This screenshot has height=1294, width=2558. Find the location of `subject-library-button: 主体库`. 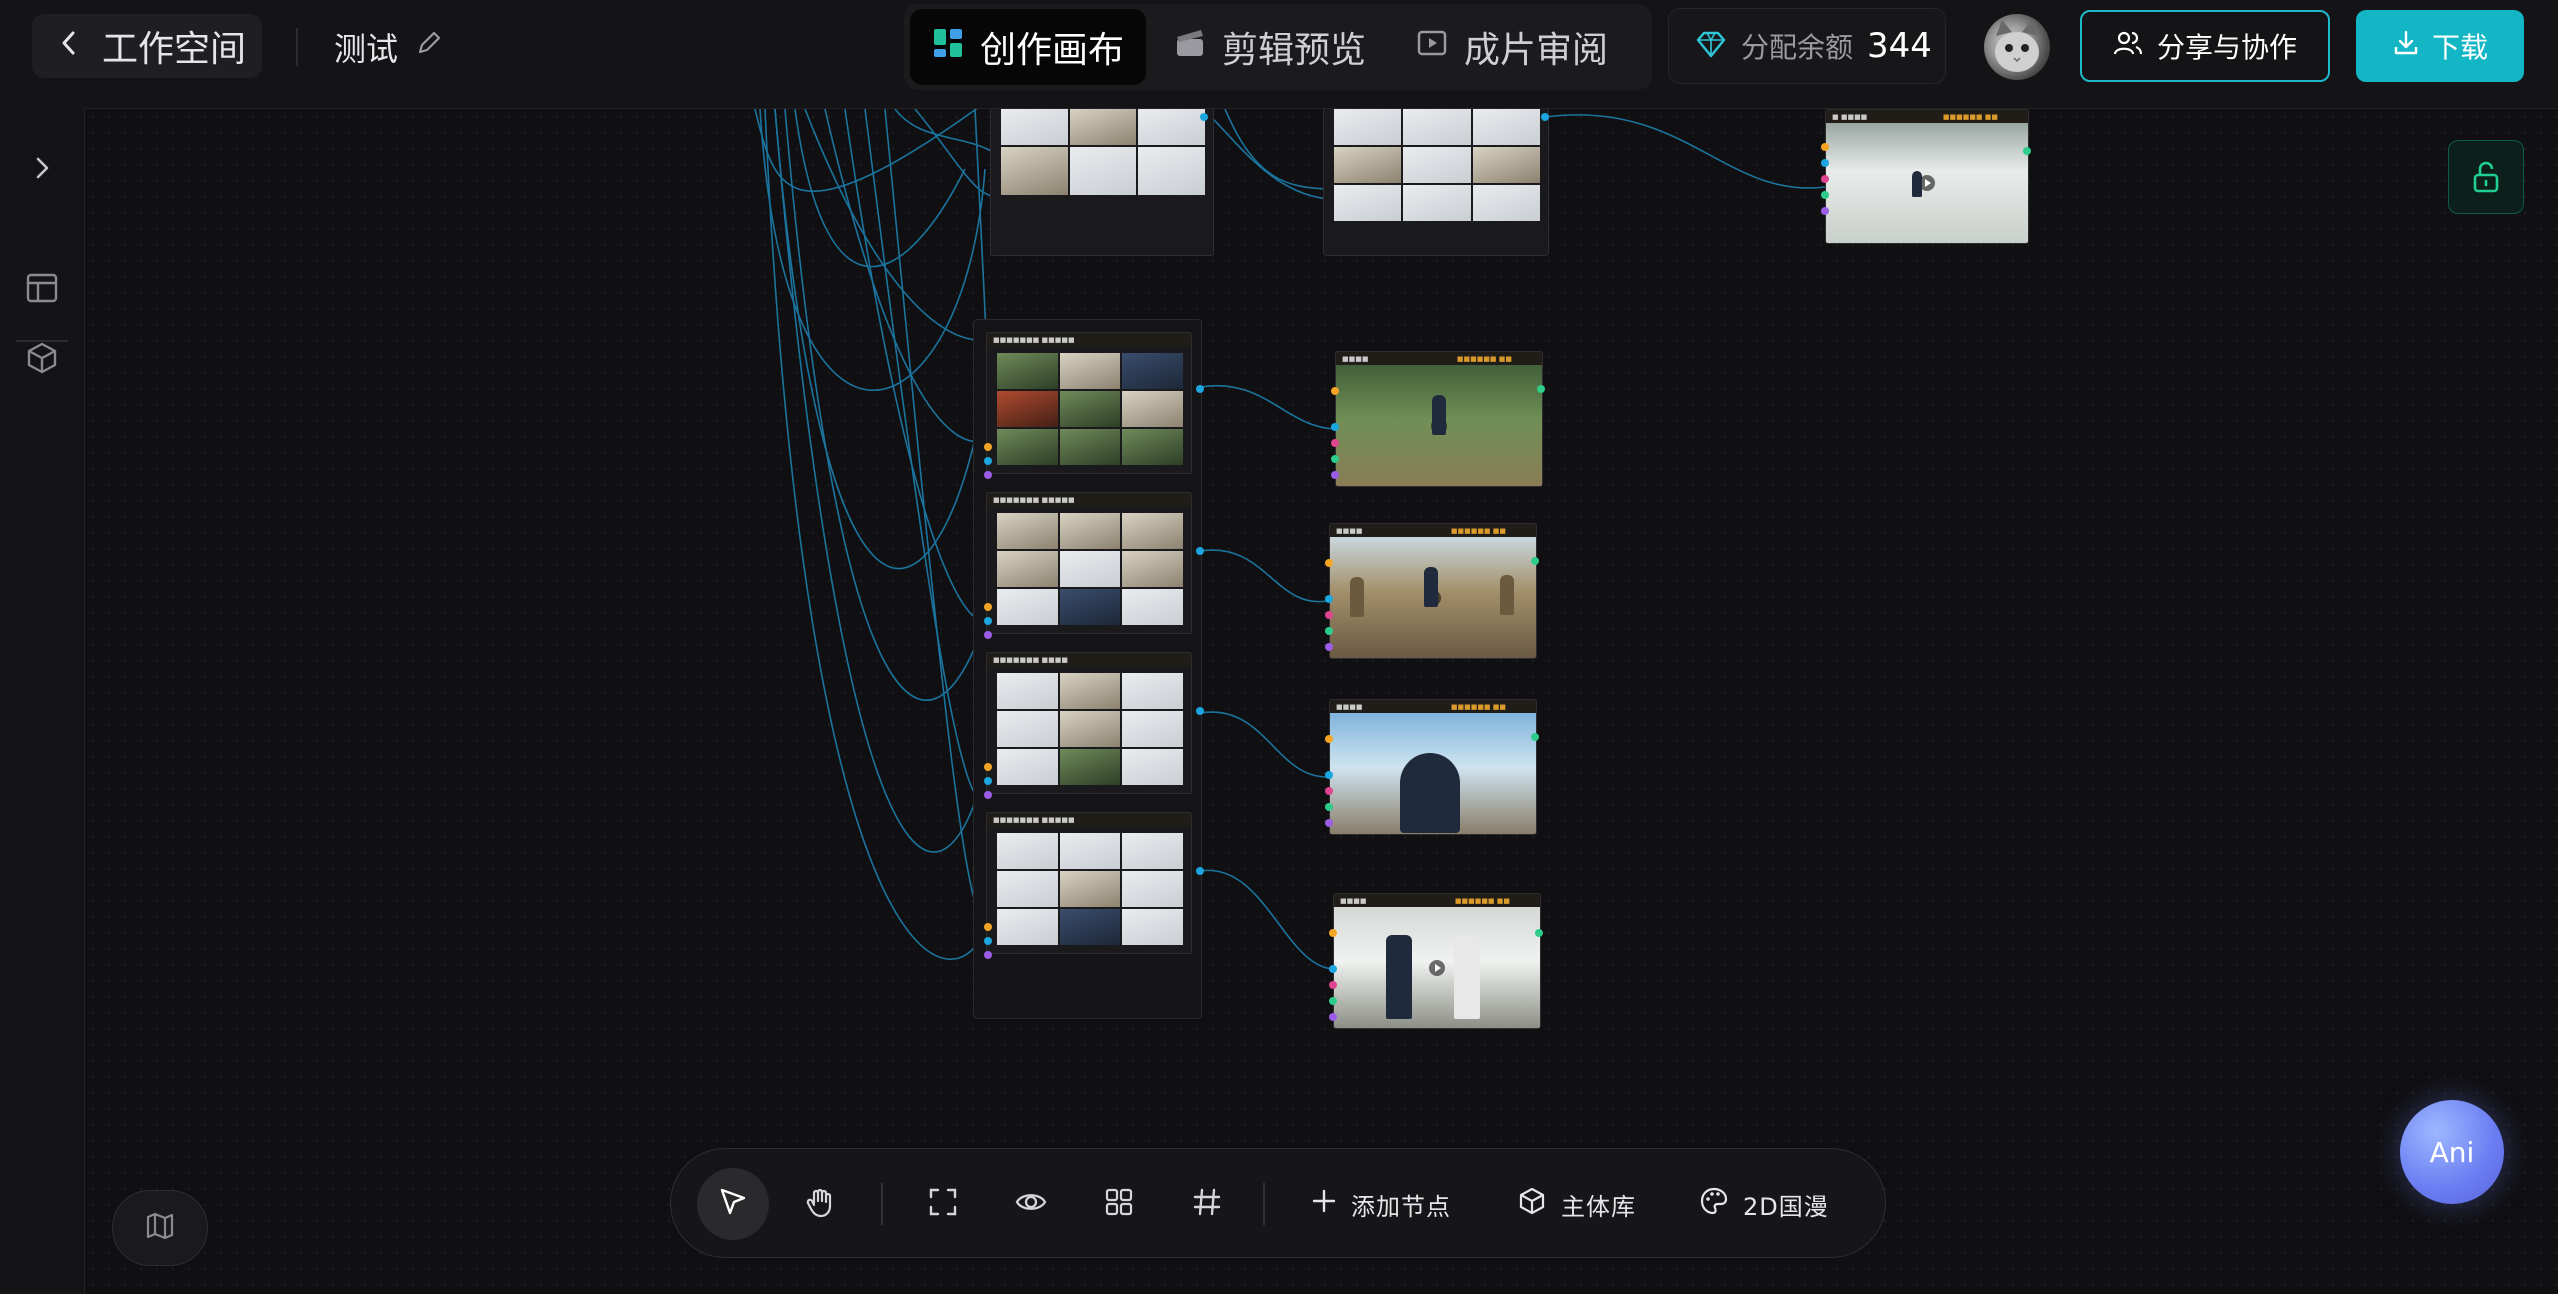

subject-library-button: 主体库 is located at coordinates (1576, 1204).